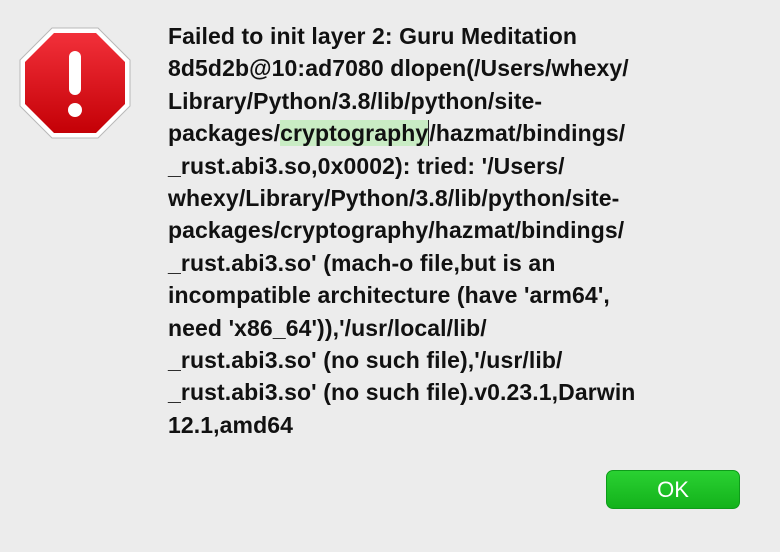  What do you see at coordinates (398, 68) in the screenshot?
I see `message-line: 8d5d2b@10:ad7080 dlopen(/Users/whexy/` at bounding box center [398, 68].